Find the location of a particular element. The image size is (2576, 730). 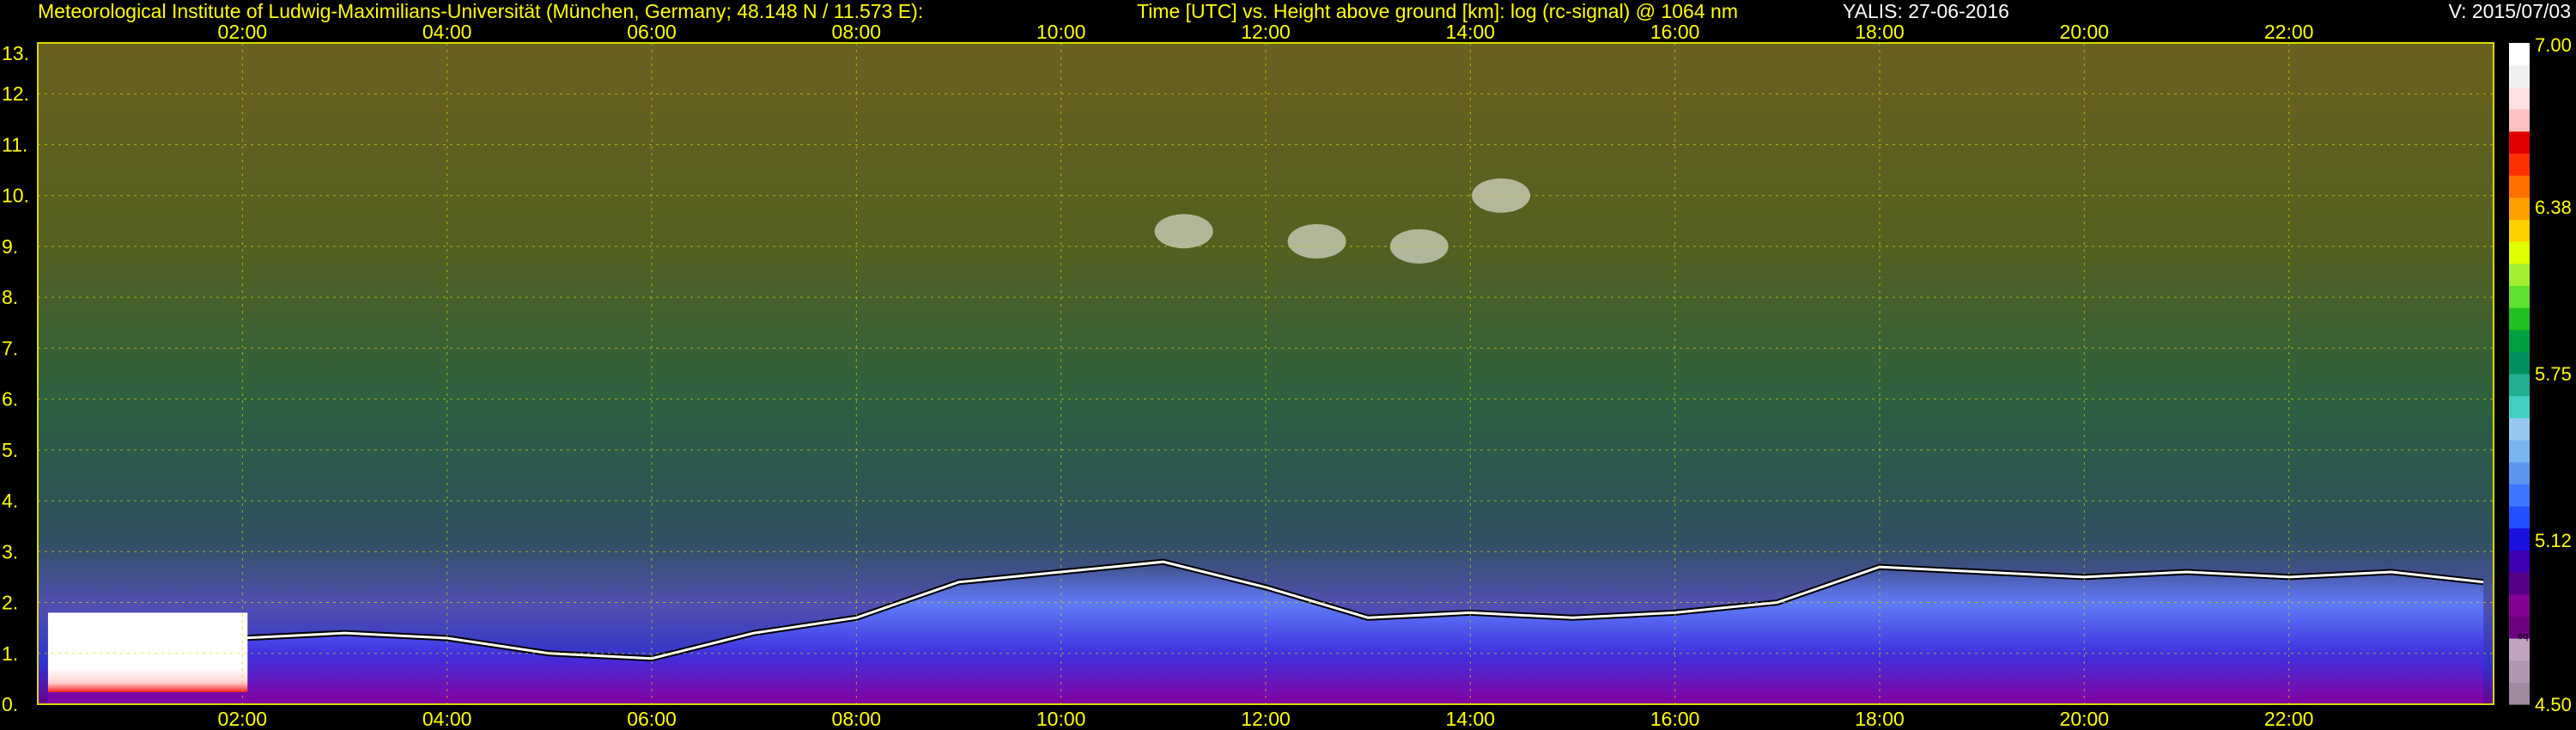

x-tick-label-top: 20:00 is located at coordinates (2085, 32).